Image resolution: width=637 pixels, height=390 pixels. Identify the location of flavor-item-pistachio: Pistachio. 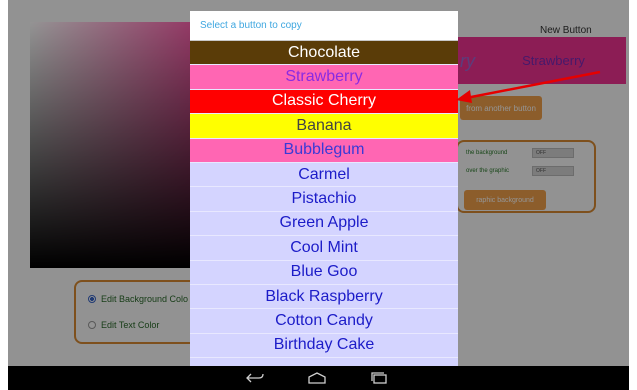
(324, 199).